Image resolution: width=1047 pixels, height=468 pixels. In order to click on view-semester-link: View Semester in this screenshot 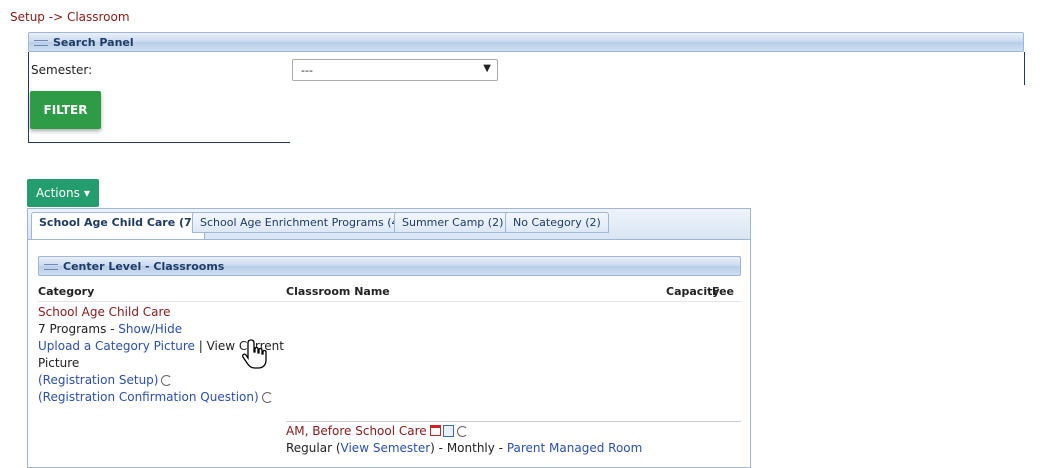, I will do `click(386, 448)`.